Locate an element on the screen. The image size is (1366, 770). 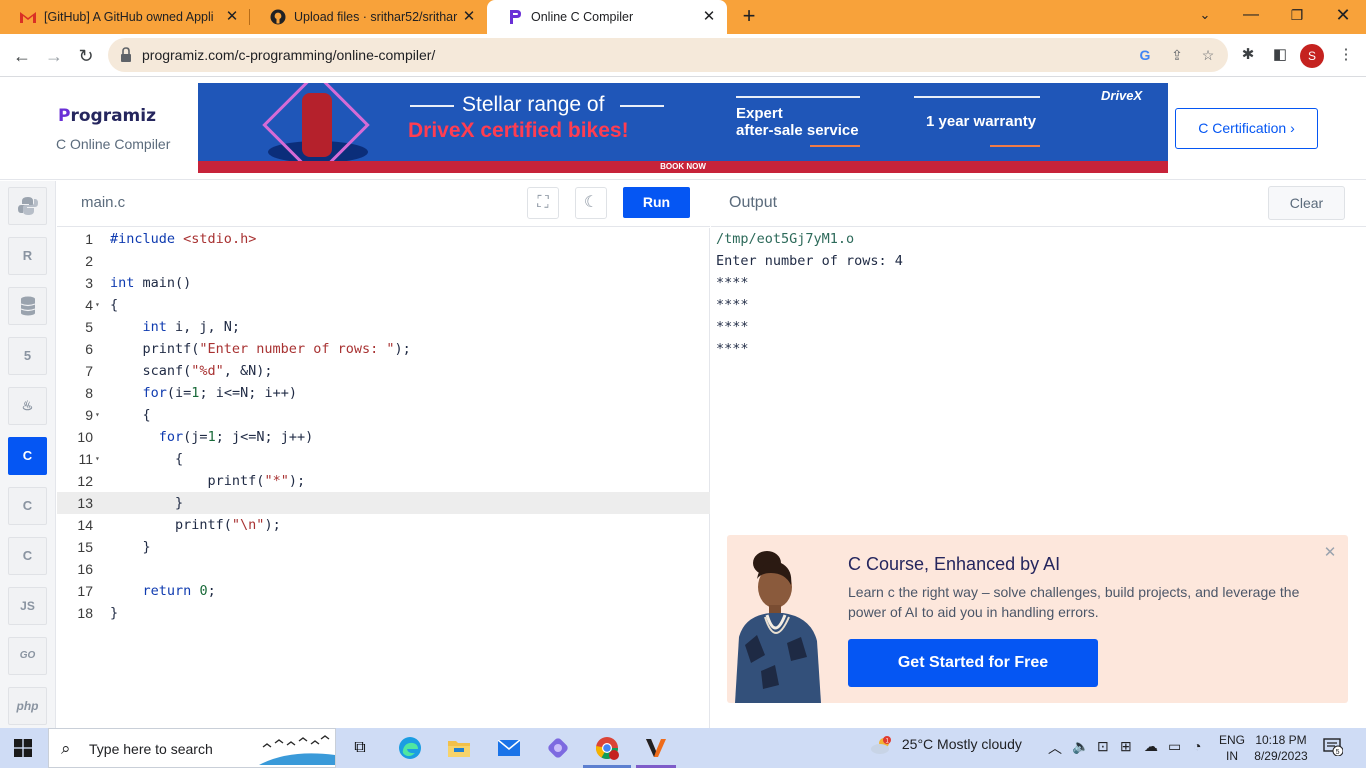
search-highlight-art is located at coordinates (297, 750).